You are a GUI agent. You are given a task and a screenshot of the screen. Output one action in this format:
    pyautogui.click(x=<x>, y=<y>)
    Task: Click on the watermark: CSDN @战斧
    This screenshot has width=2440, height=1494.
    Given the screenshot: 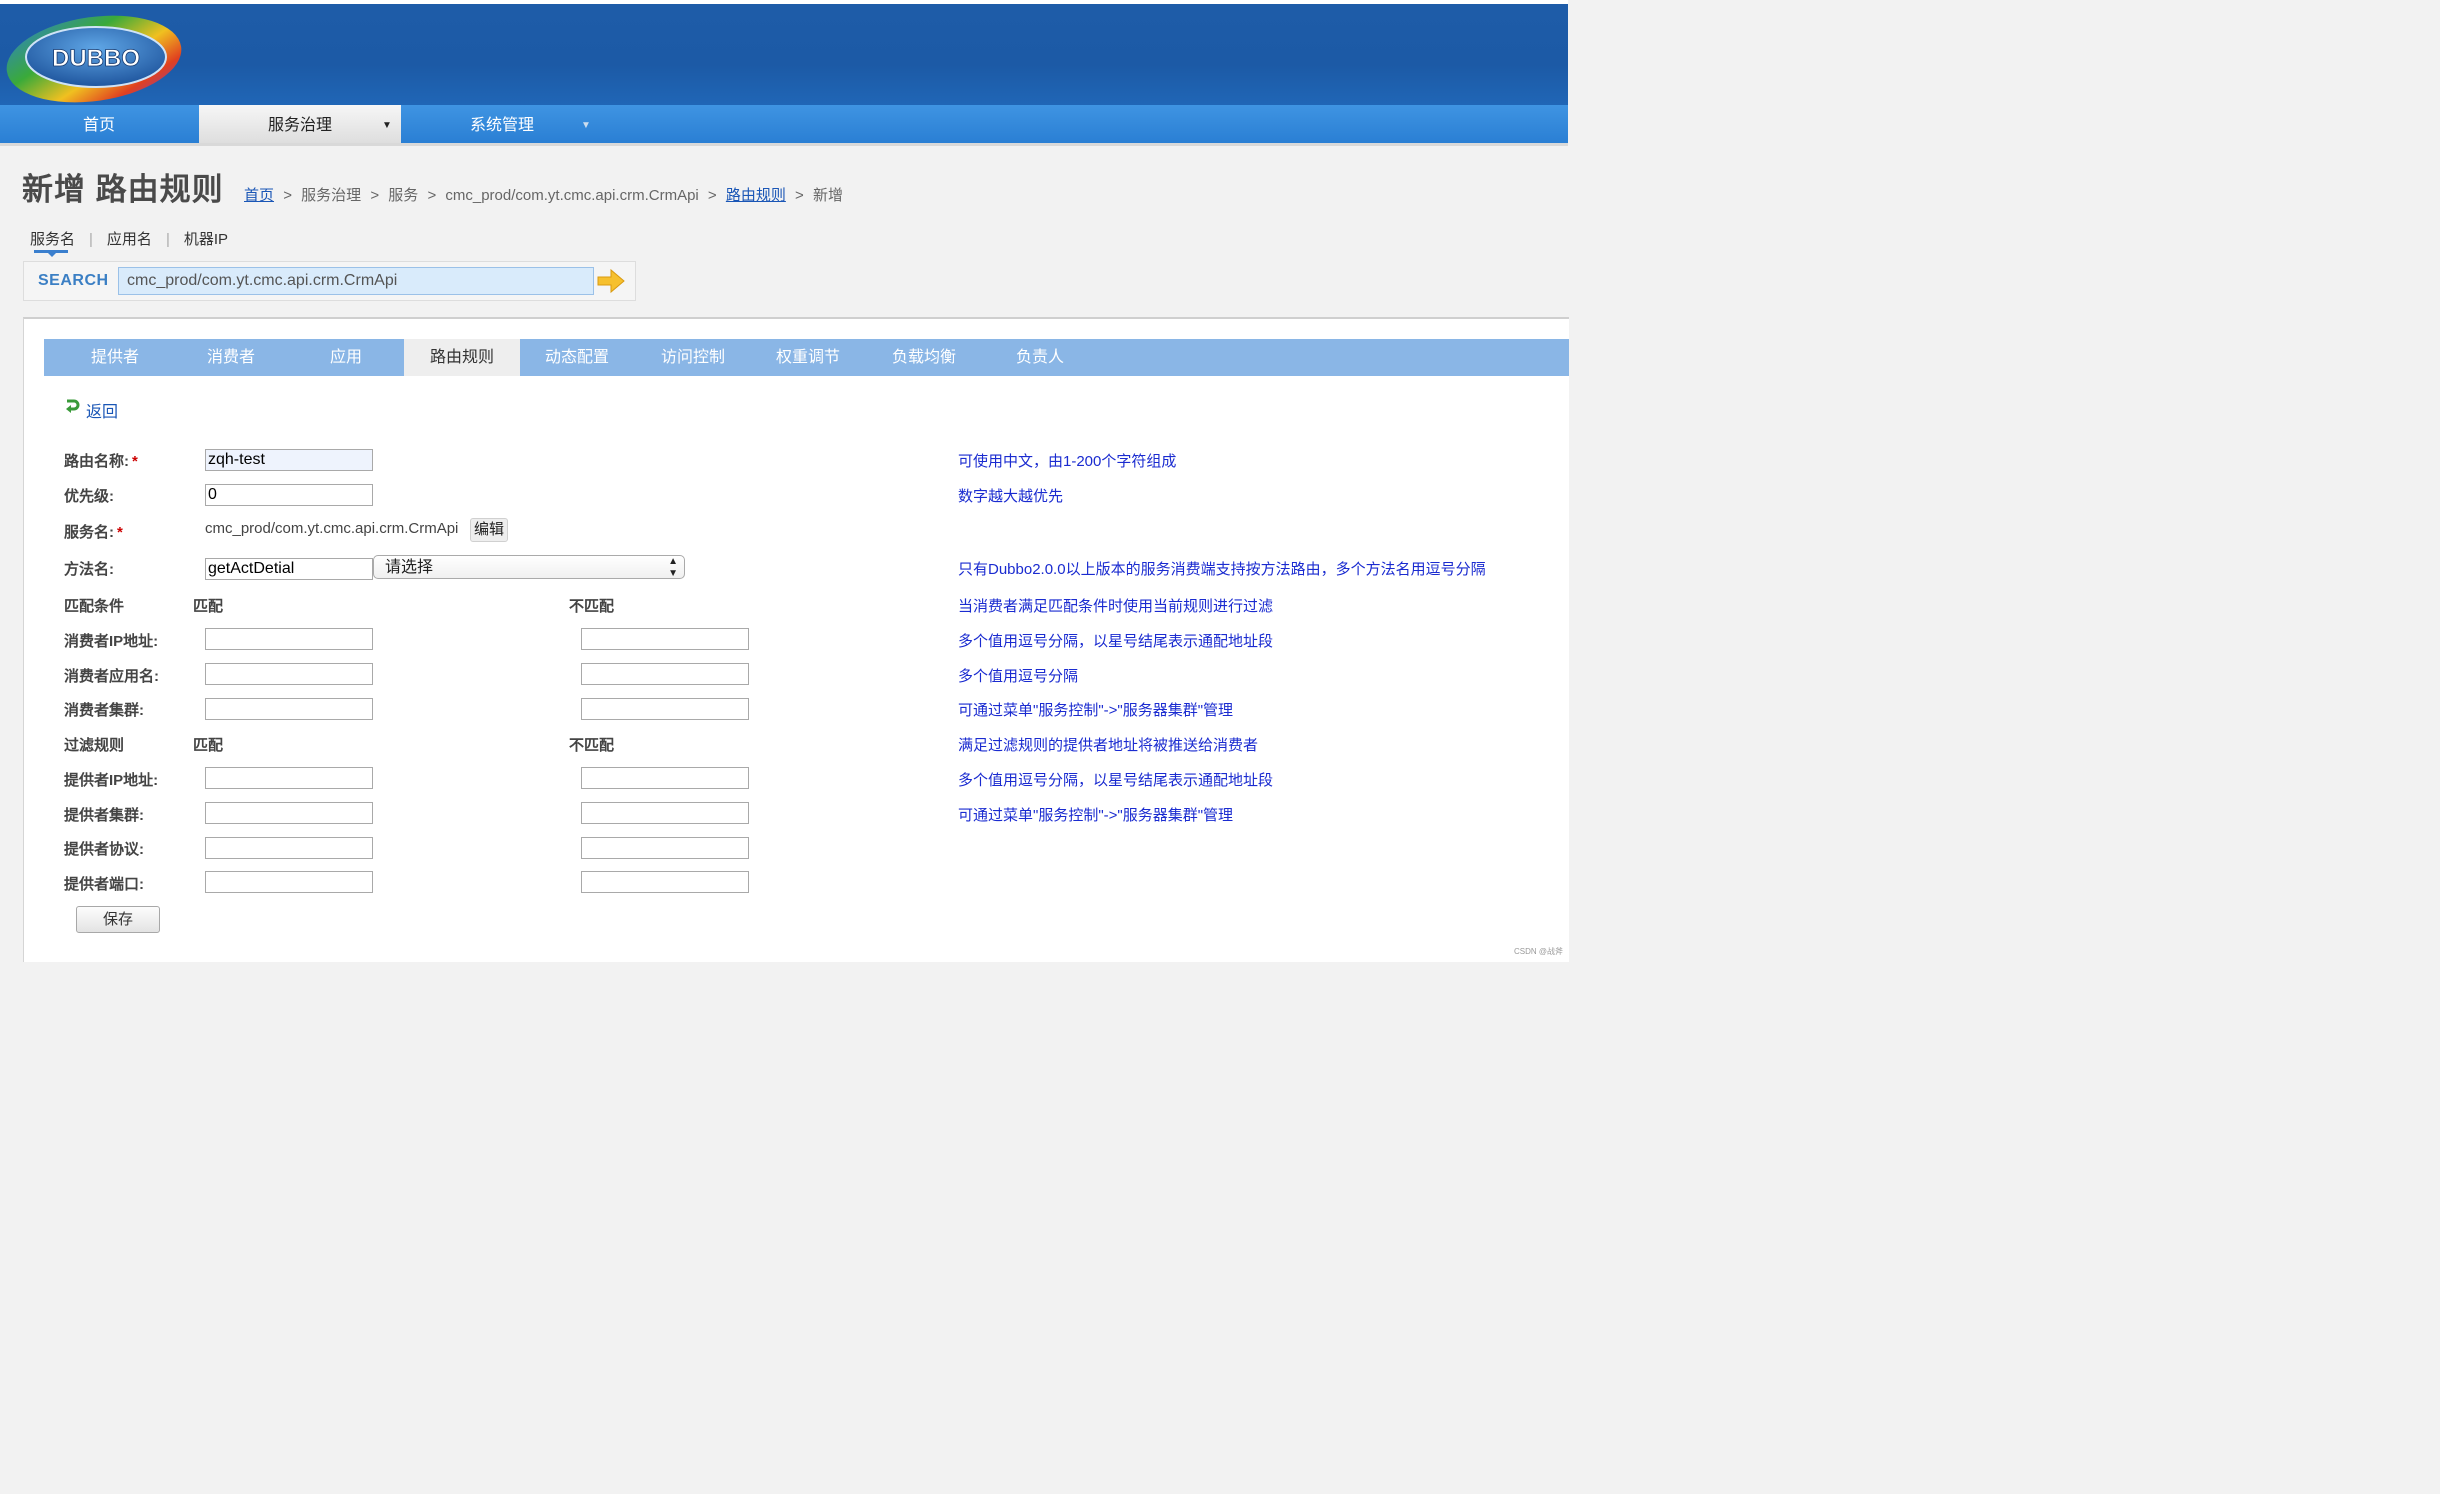 What is the action you would take?
    pyautogui.click(x=1539, y=951)
    